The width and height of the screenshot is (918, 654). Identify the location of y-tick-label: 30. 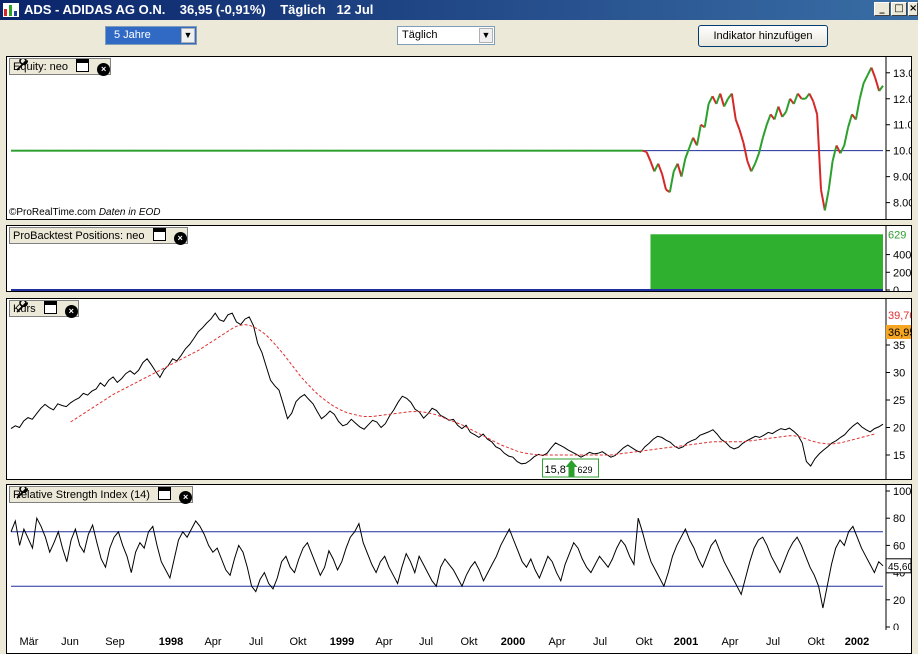
(899, 374).